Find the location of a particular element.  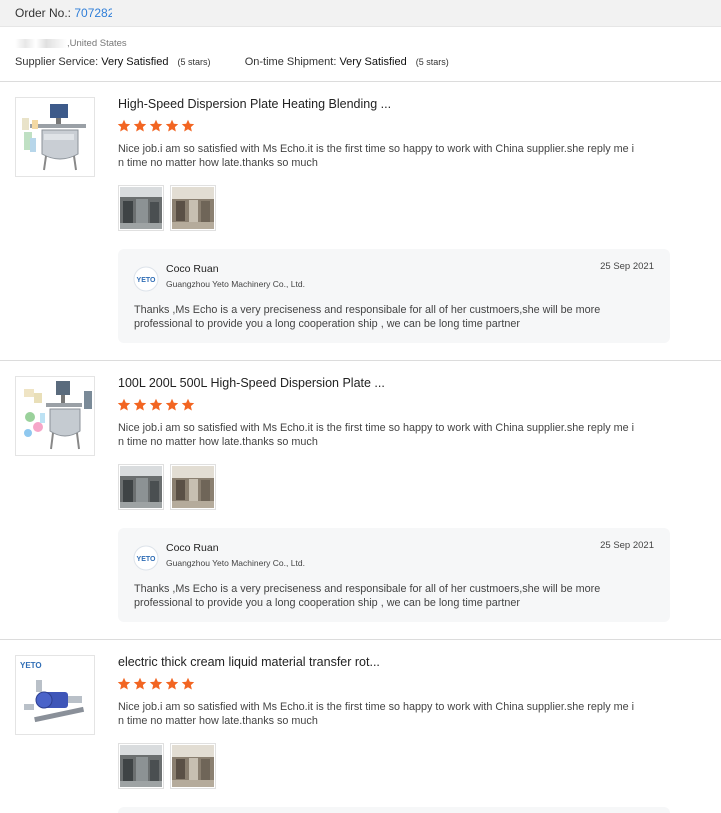

mixing-tank-image is located at coordinates (55, 137).